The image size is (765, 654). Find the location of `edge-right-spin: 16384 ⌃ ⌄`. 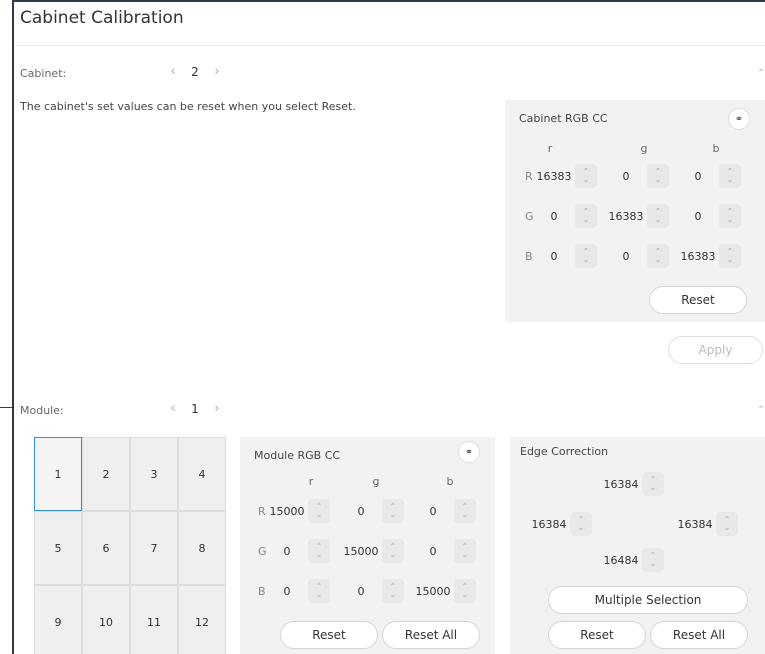

edge-right-spin: 16384 ⌃ ⌄ is located at coordinates (706, 524).